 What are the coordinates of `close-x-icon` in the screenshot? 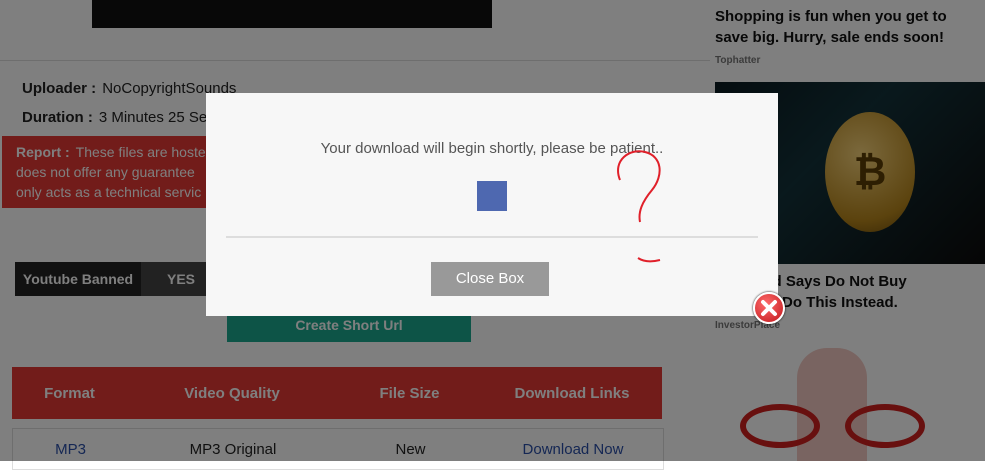 It's located at (769, 308).